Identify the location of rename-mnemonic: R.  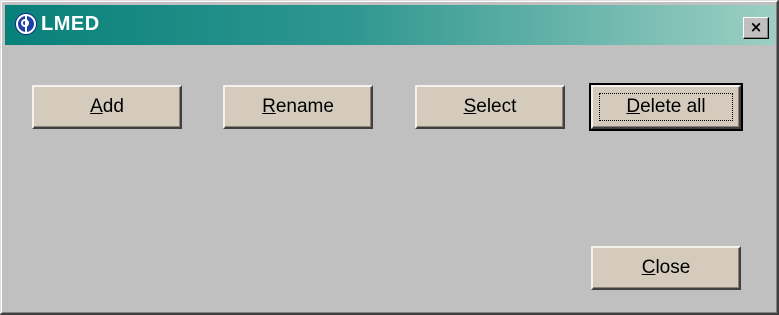
(269, 106).